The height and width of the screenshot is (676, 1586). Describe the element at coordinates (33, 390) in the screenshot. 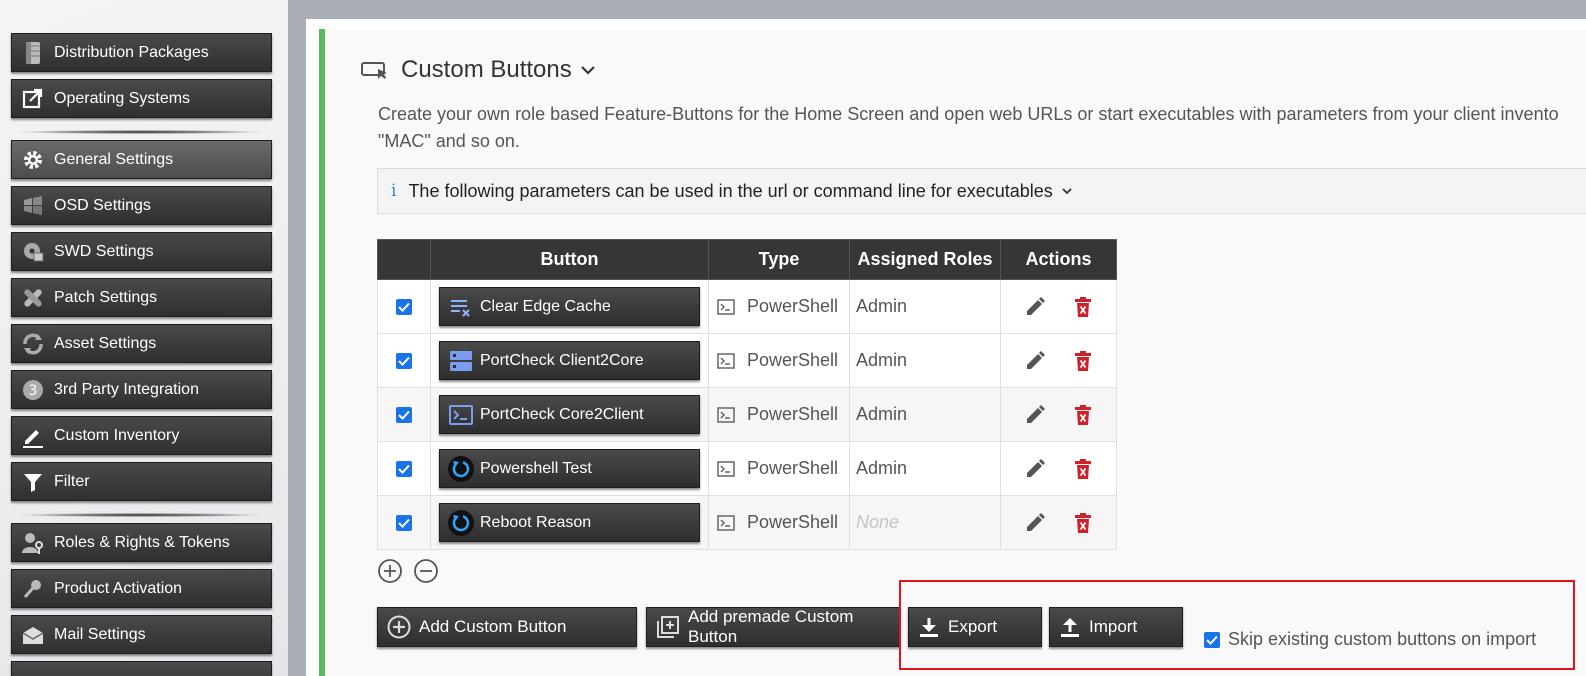

I see `number-three-icon: 3` at that location.